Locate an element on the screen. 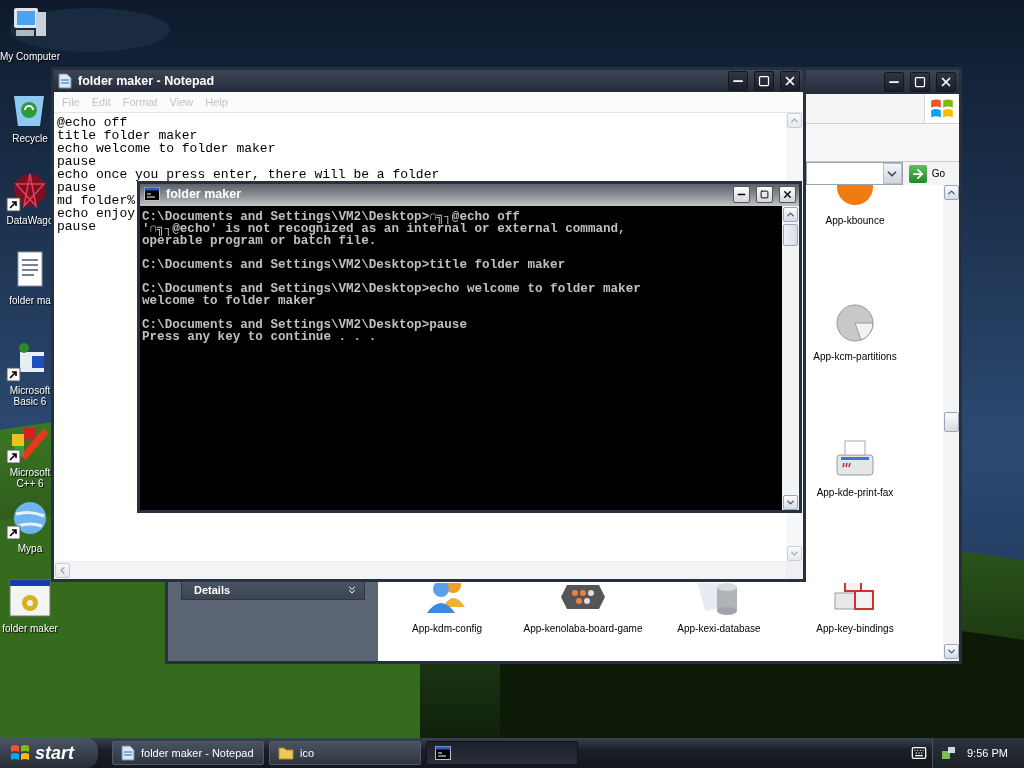 Image resolution: width=1024 pixels, height=768 pixels. console-line: '∩╗┐@echo' is not recognized as an internal or external command, is located at coordinates (384, 229).